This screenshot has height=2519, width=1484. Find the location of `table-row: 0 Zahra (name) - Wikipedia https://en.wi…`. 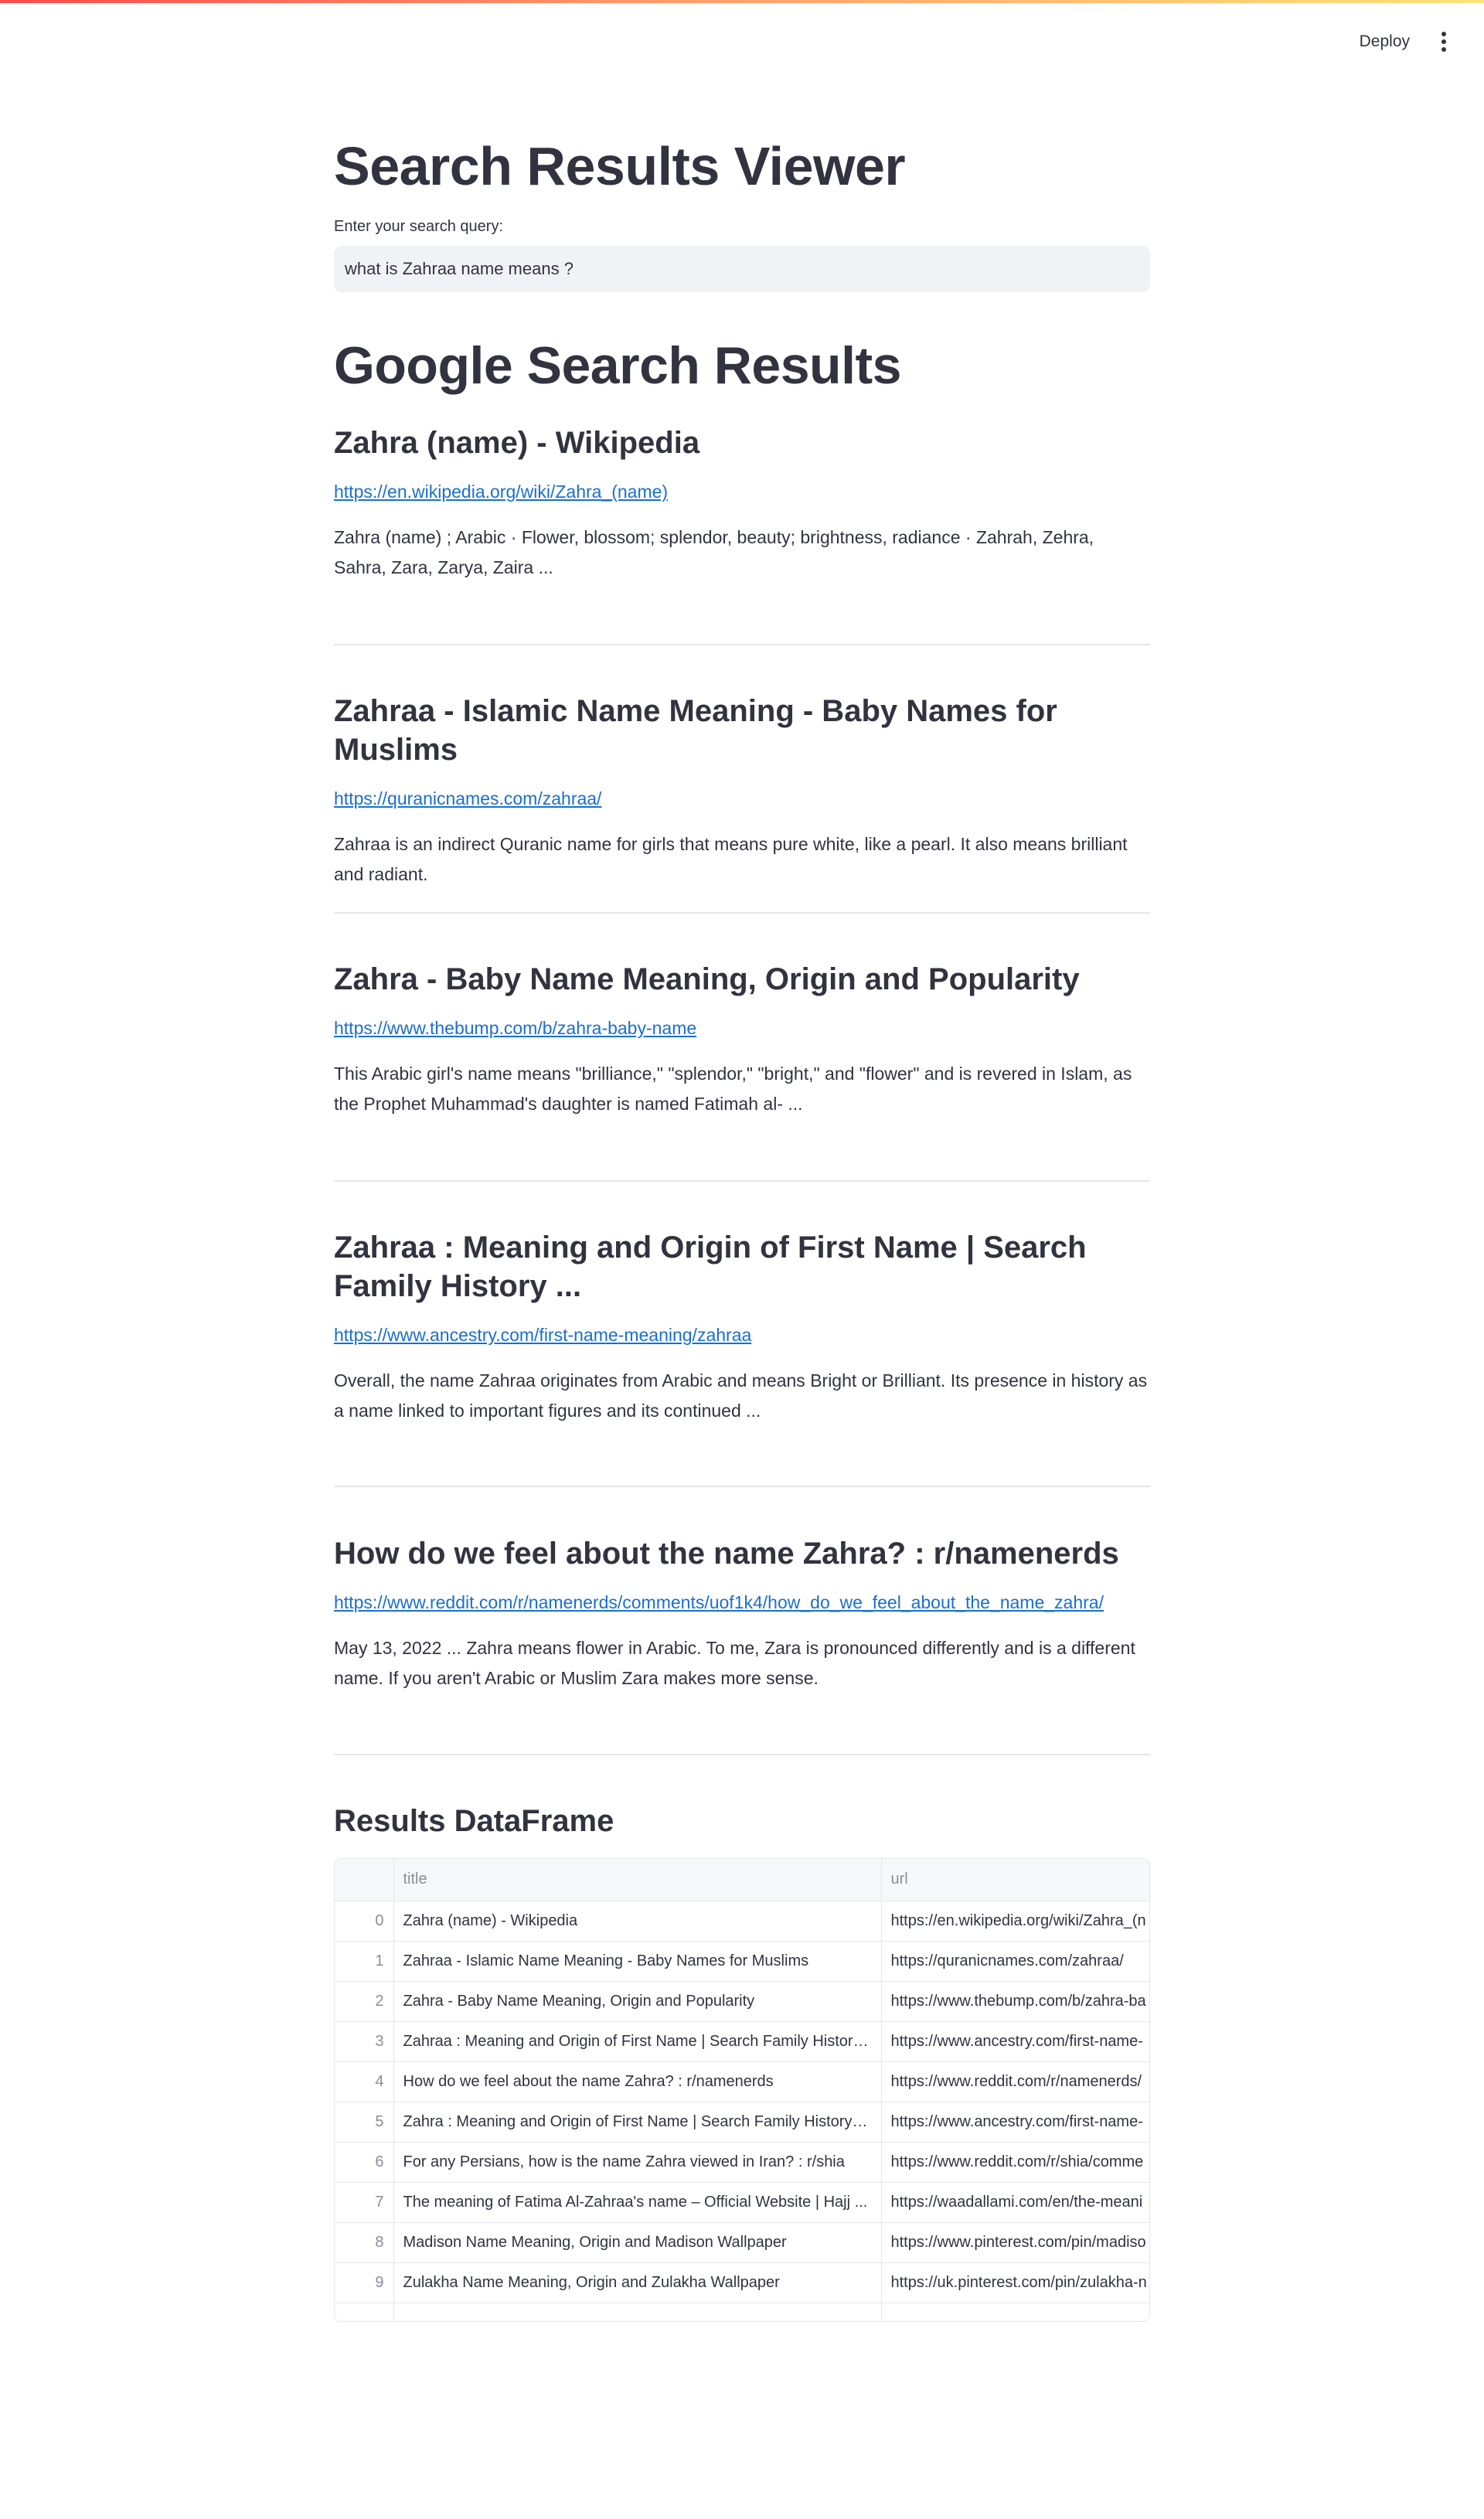

table-row: 0 Zahra (name) - Wikipedia https://en.wi… is located at coordinates (742, 1921).